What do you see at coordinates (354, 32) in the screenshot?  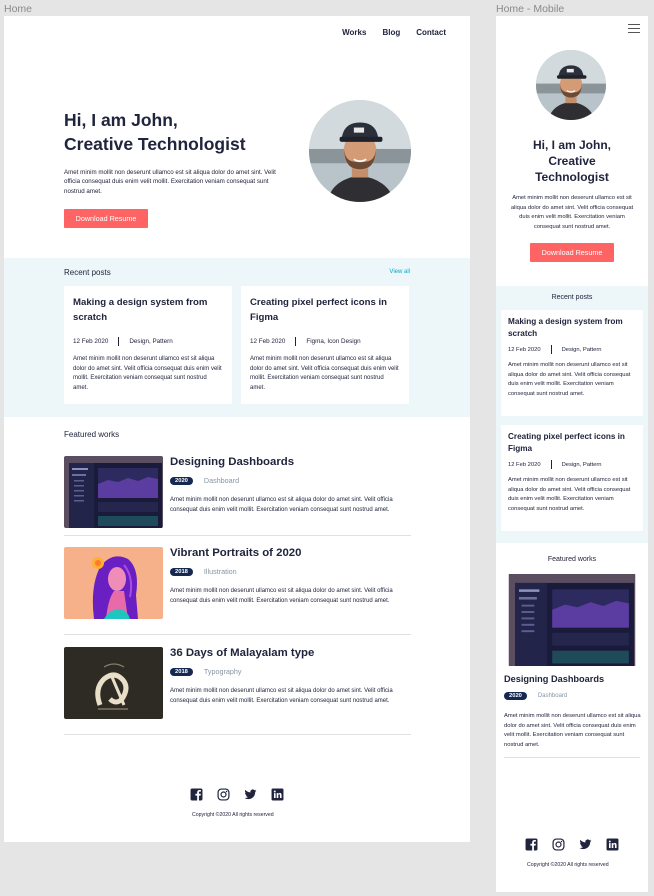 I see `nav-works: Works` at bounding box center [354, 32].